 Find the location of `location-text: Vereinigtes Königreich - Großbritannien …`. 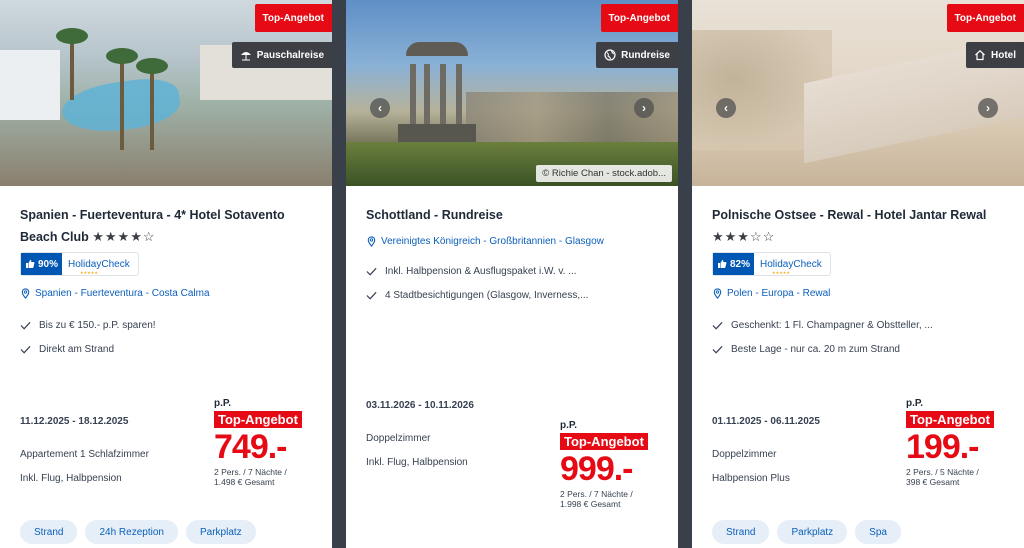

location-text: Vereinigtes Königreich - Großbritannien … is located at coordinates (492, 241).